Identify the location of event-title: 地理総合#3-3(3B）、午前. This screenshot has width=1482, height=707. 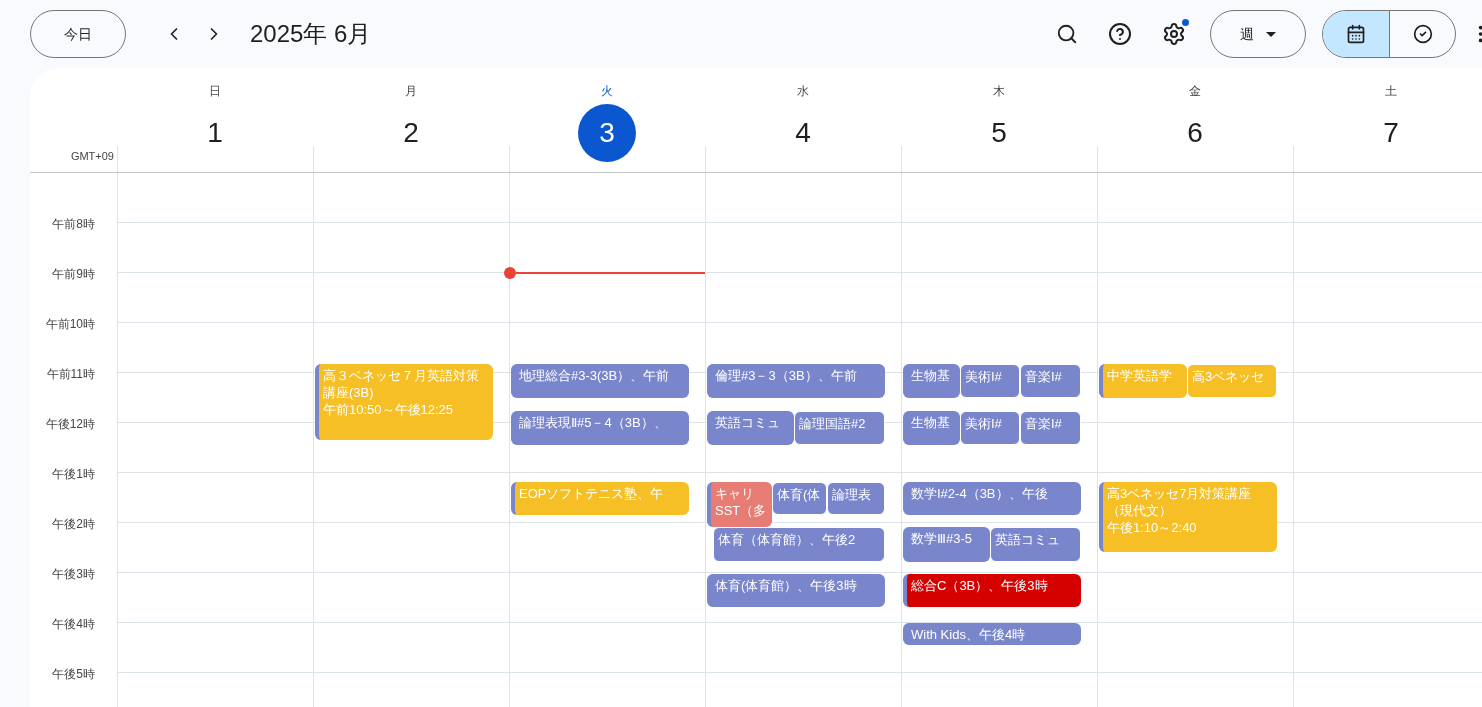
(594, 375).